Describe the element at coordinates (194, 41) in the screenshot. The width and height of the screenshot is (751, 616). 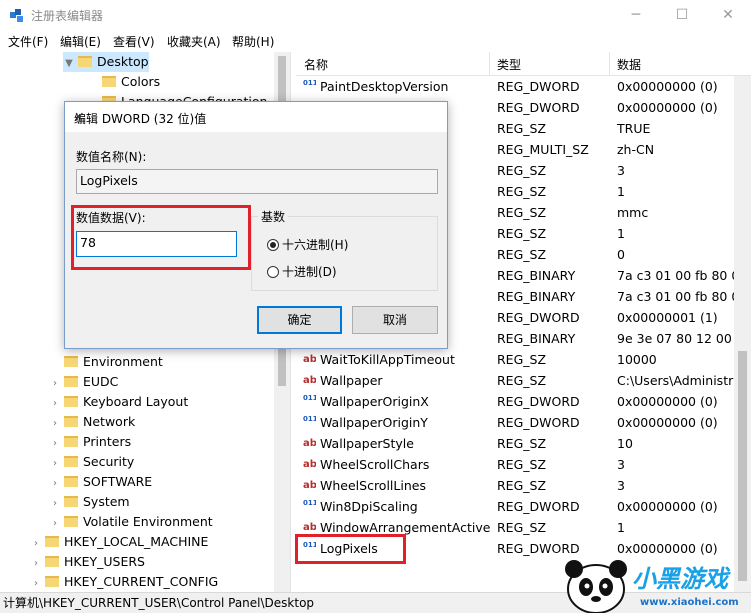
I see `menu-favorites: 收藏夹(A)` at that location.